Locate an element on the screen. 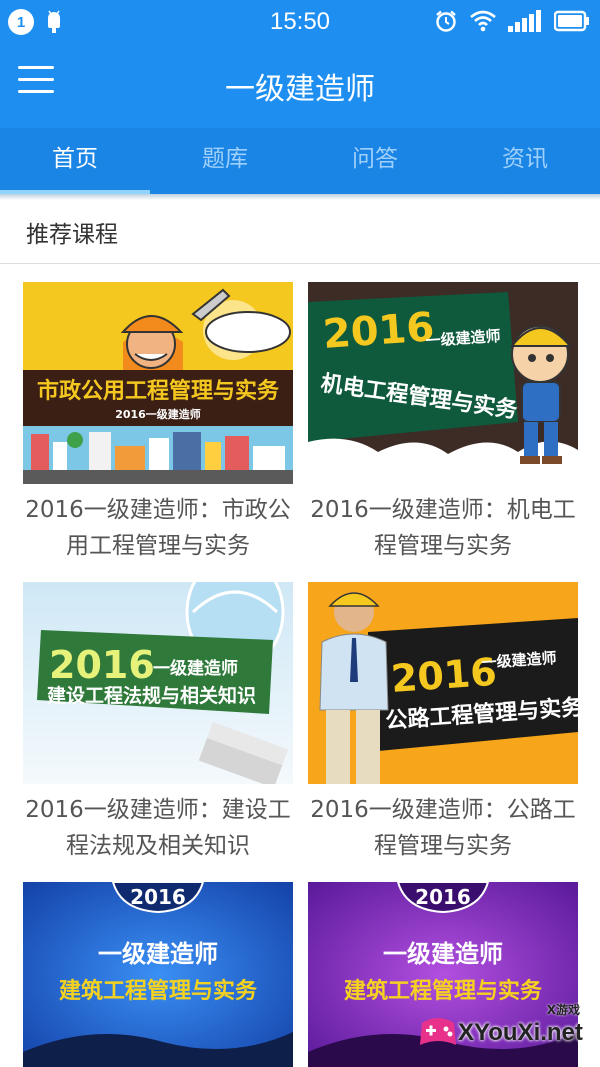 The width and height of the screenshot is (600, 1067). tab-question-bank: 题库 is located at coordinates (225, 161).